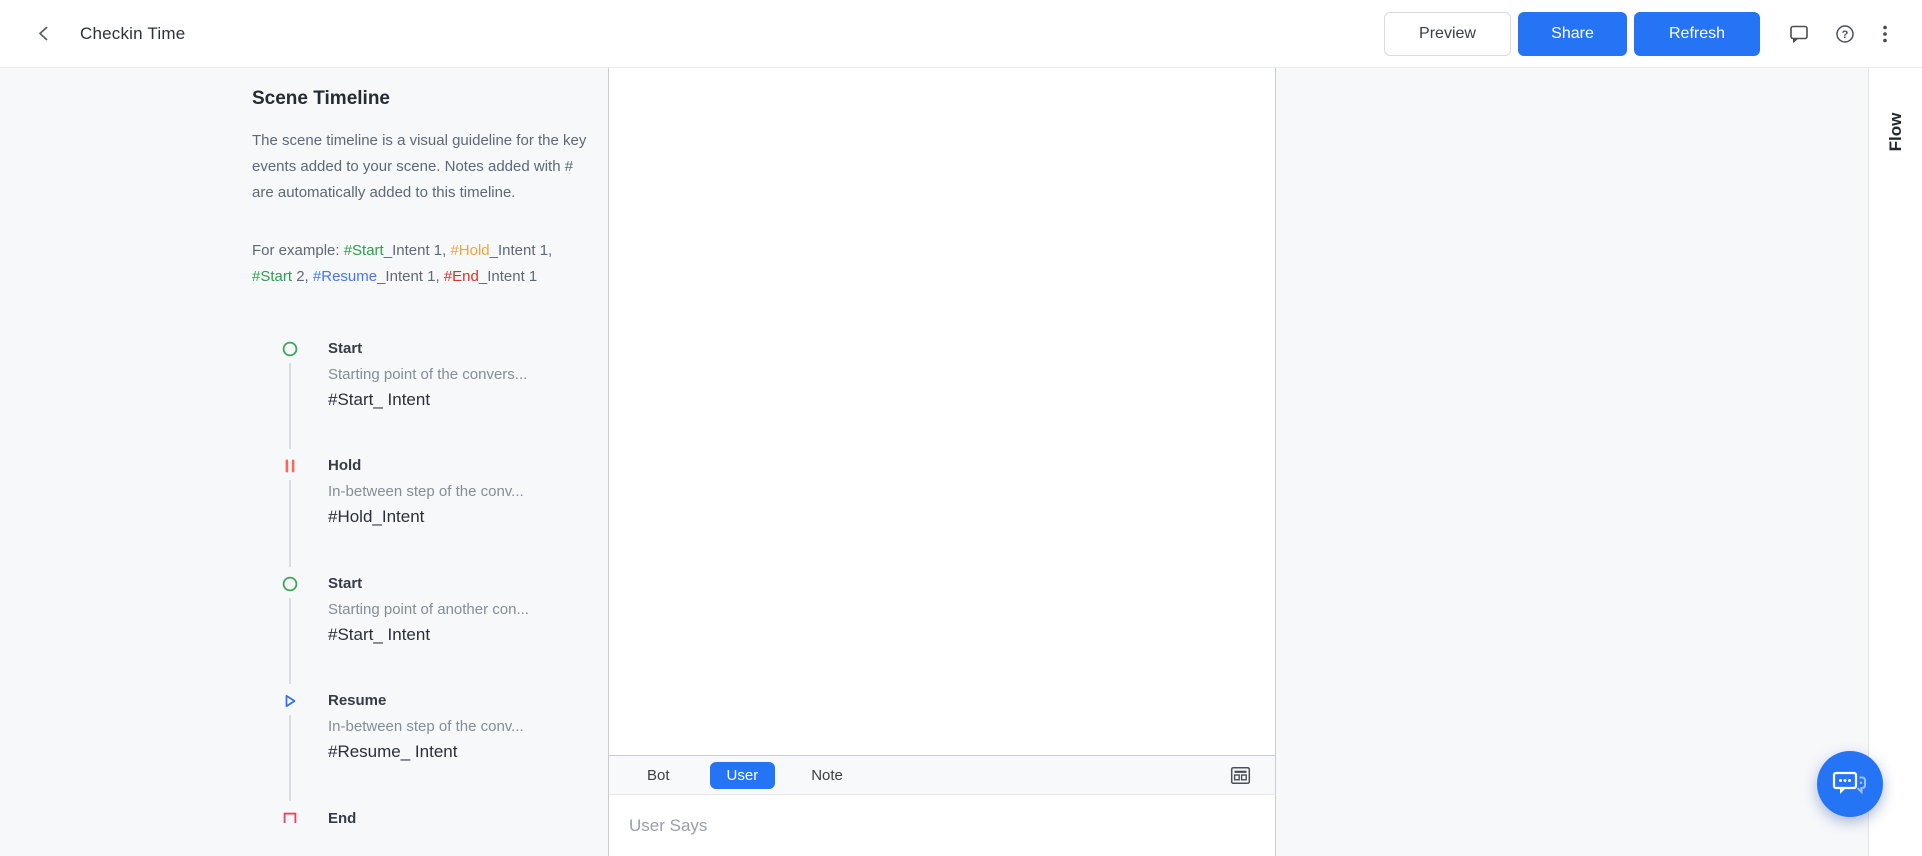 This screenshot has width=1922, height=856. Describe the element at coordinates (827, 775) in the screenshot. I see `tab-note: Note` at that location.